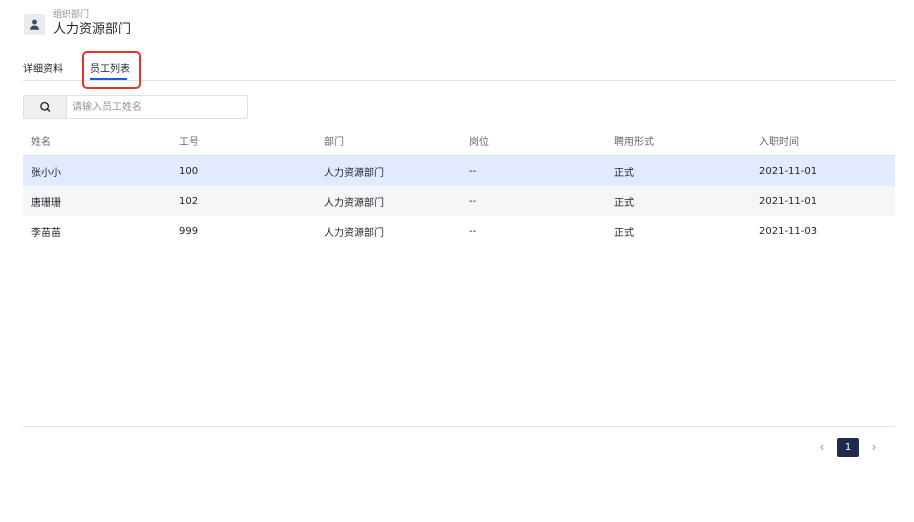 The image size is (914, 522). What do you see at coordinates (823, 140) in the screenshot?
I see `column-header-hire-date: 入职时间` at bounding box center [823, 140].